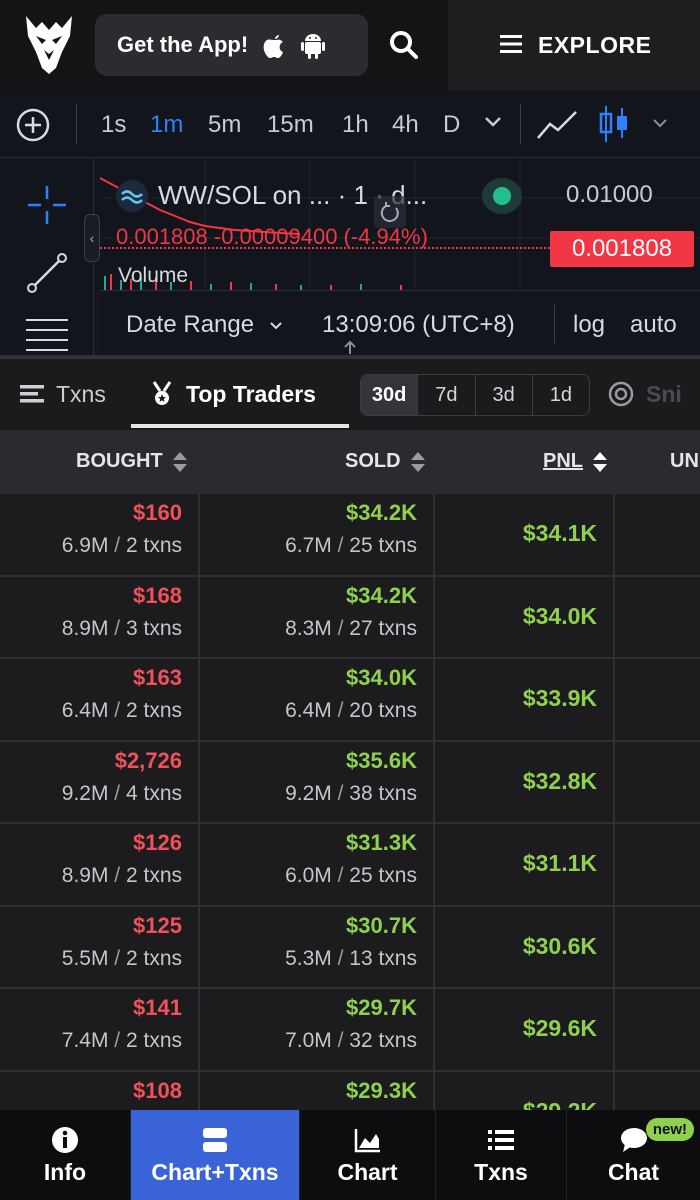 The width and height of the screenshot is (700, 1200). Describe the element at coordinates (633, 1171) in the screenshot. I see `nav-chat-label: Chat` at that location.